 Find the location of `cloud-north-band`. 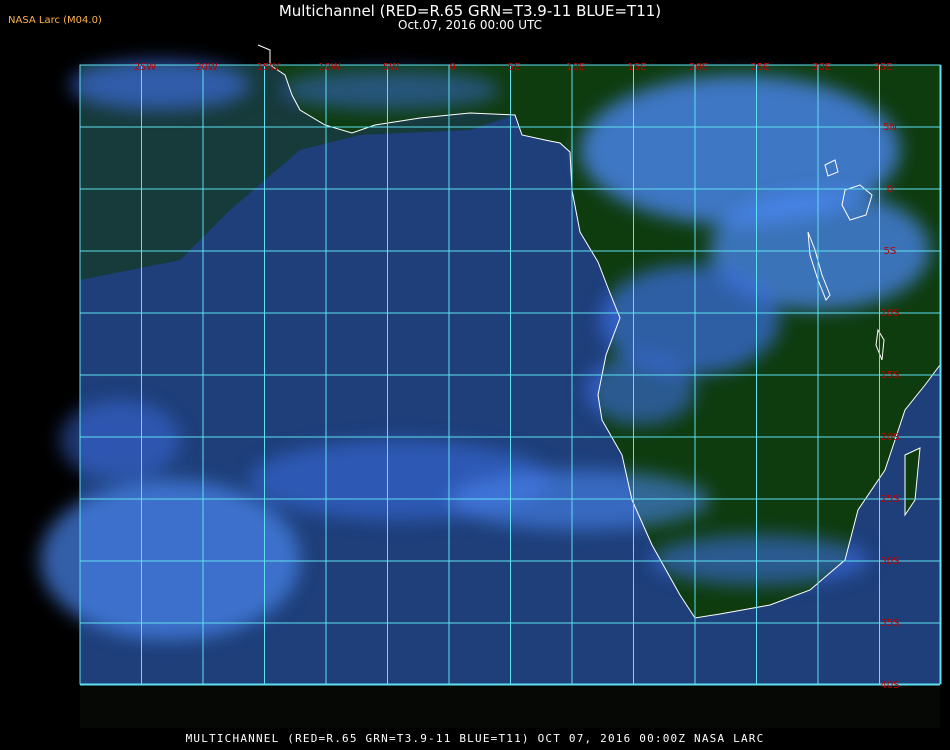

cloud-north-band is located at coordinates (390, 90).